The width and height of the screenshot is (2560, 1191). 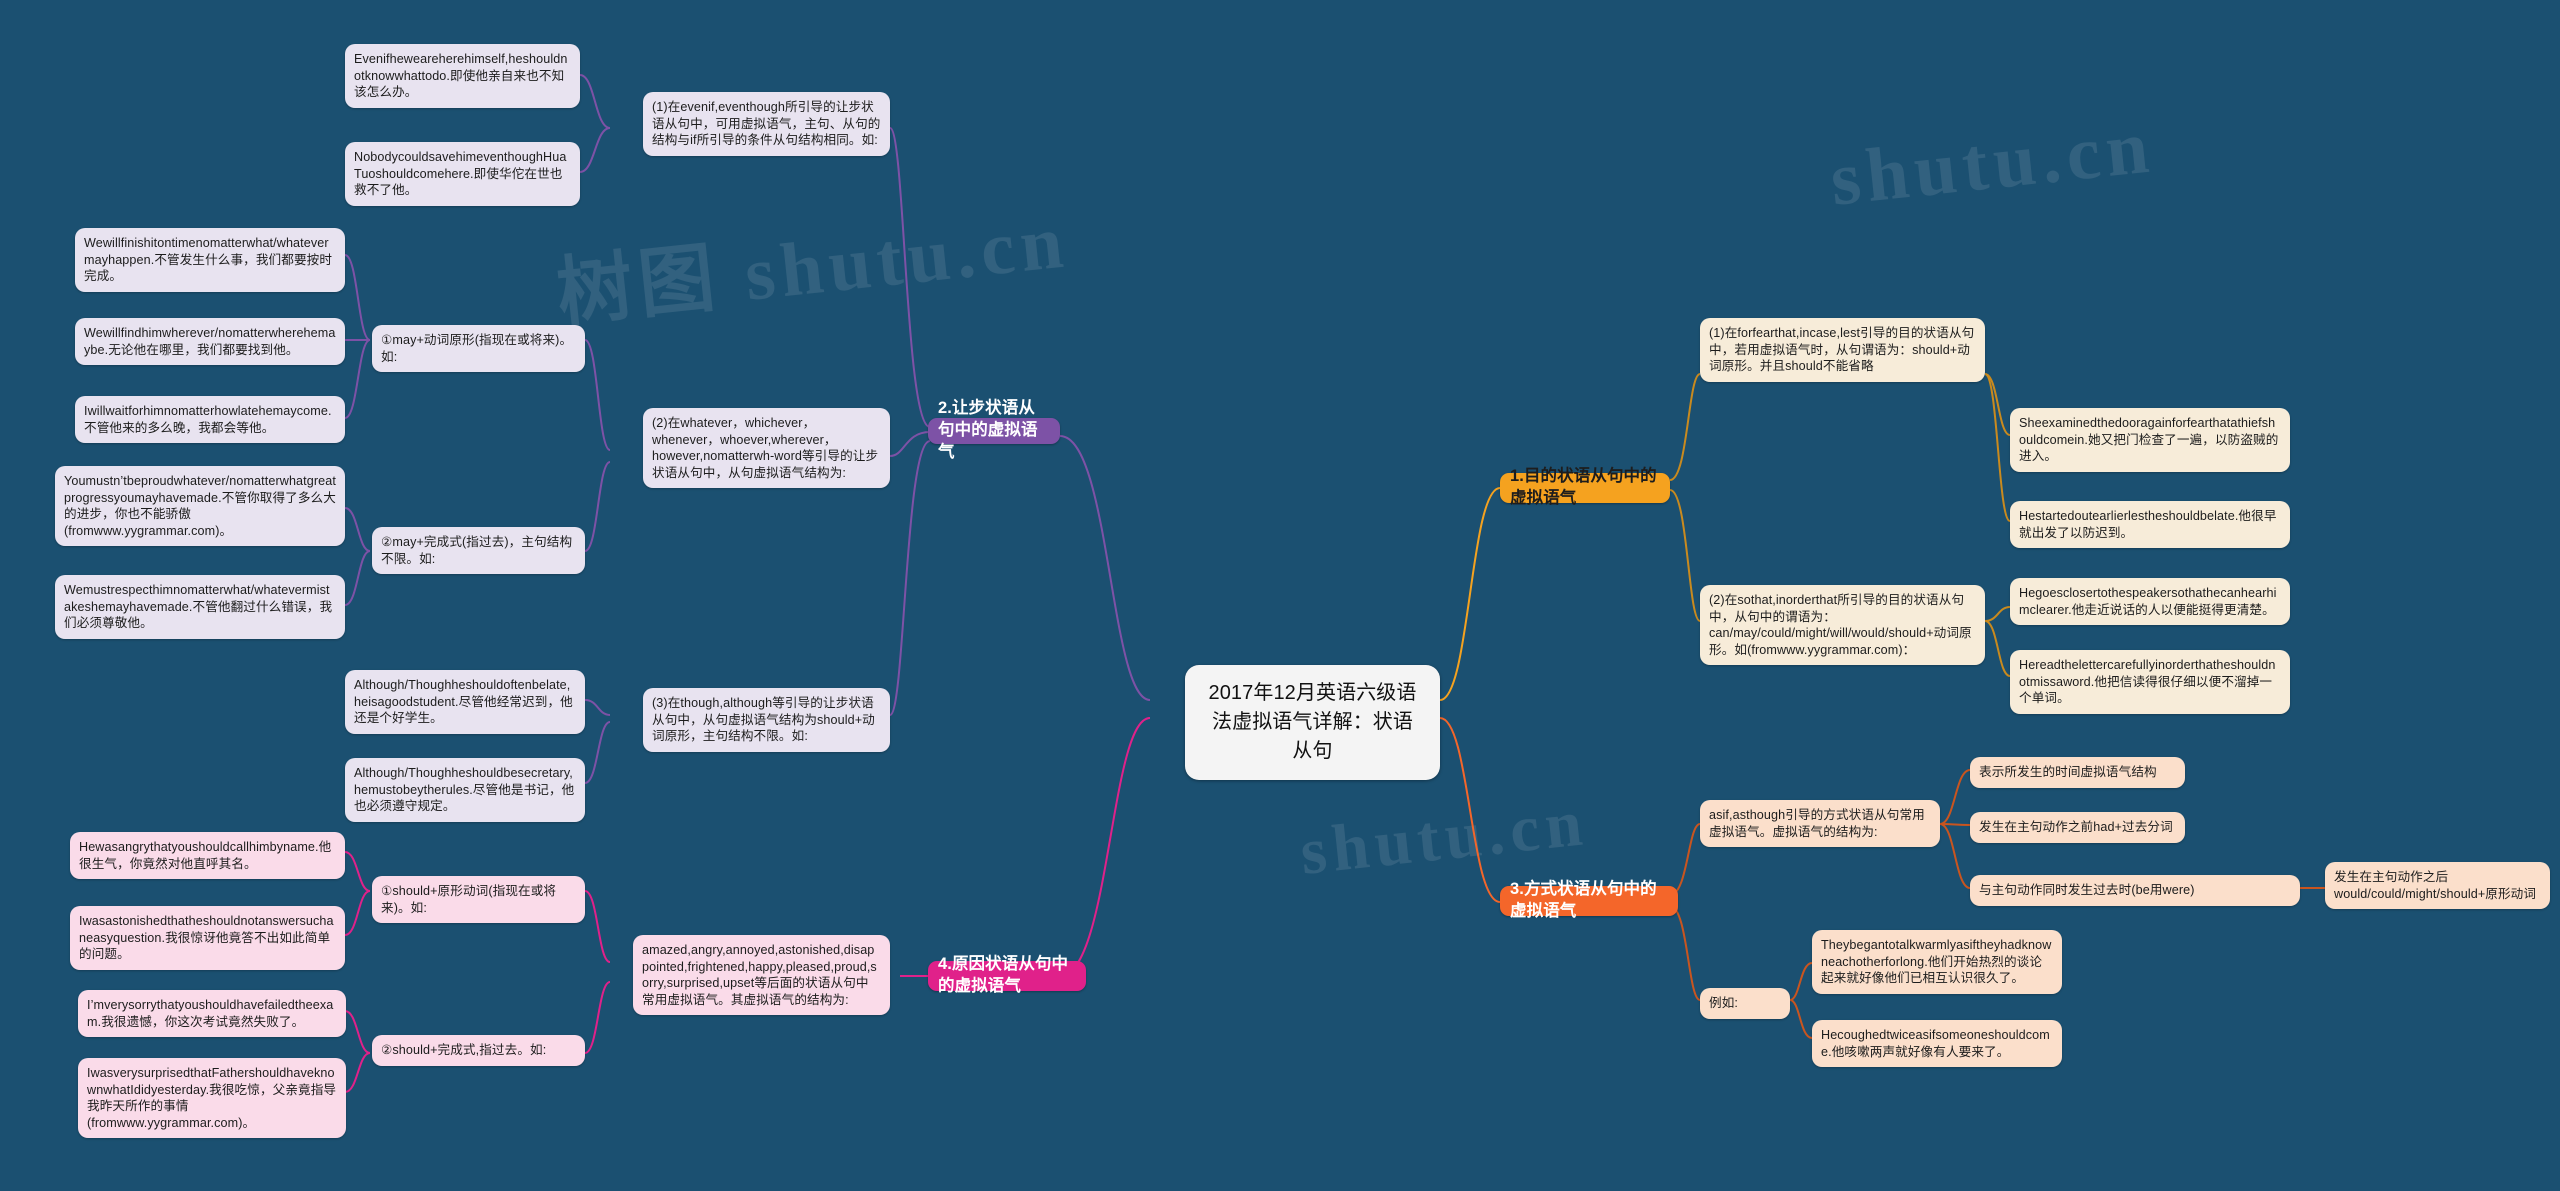 What do you see at coordinates (1444, 837) in the screenshot?
I see `watermark-center: shutu.cn` at bounding box center [1444, 837].